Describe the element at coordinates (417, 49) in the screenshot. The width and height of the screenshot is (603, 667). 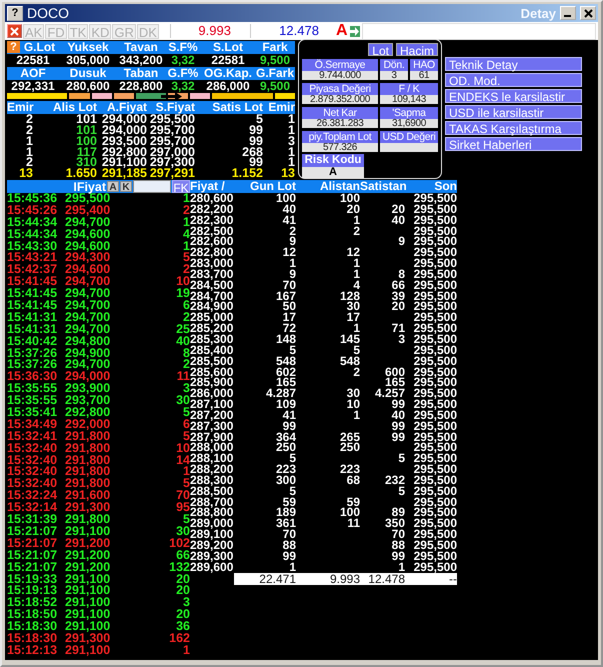
I see `toggle-button: Hacim` at that location.